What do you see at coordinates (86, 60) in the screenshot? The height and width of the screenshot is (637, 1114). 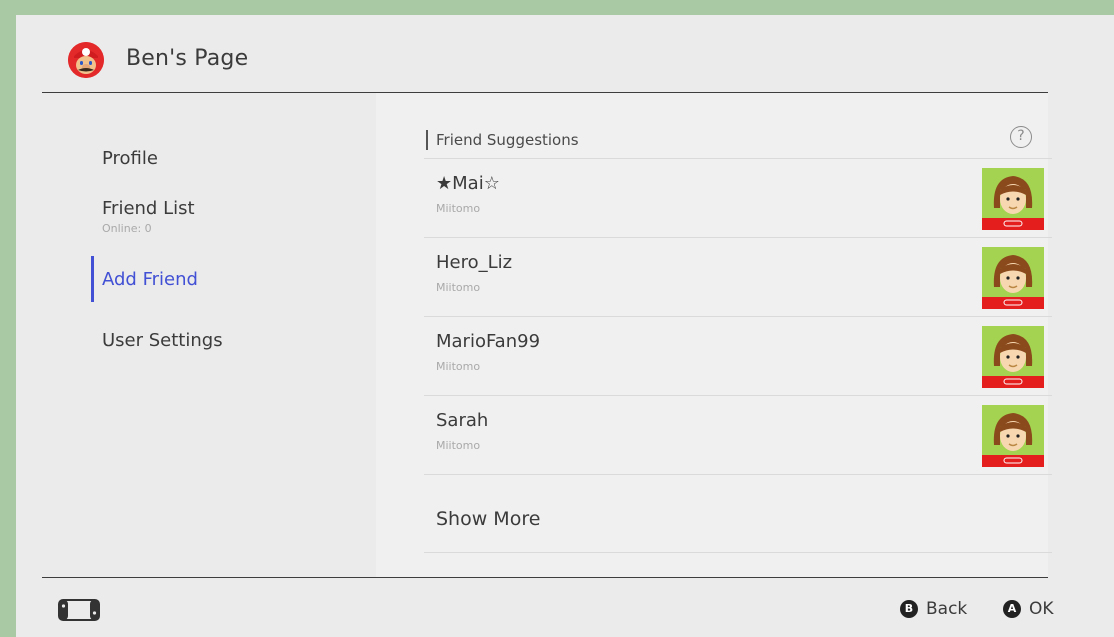 I see `mario-avatar-icon` at bounding box center [86, 60].